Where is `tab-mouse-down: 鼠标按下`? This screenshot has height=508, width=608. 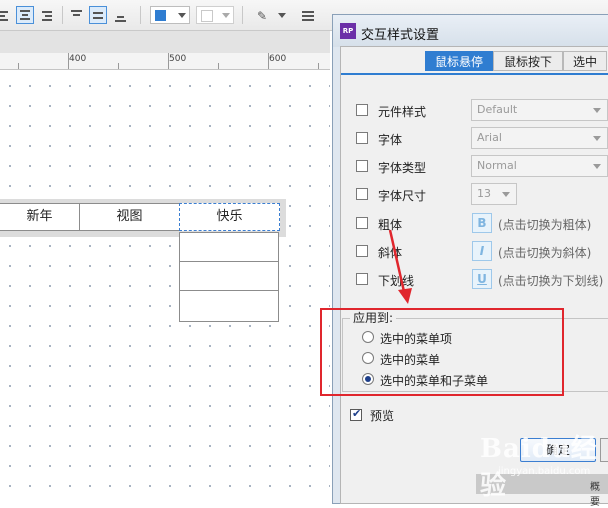 tab-mouse-down: 鼠标按下 is located at coordinates (528, 61).